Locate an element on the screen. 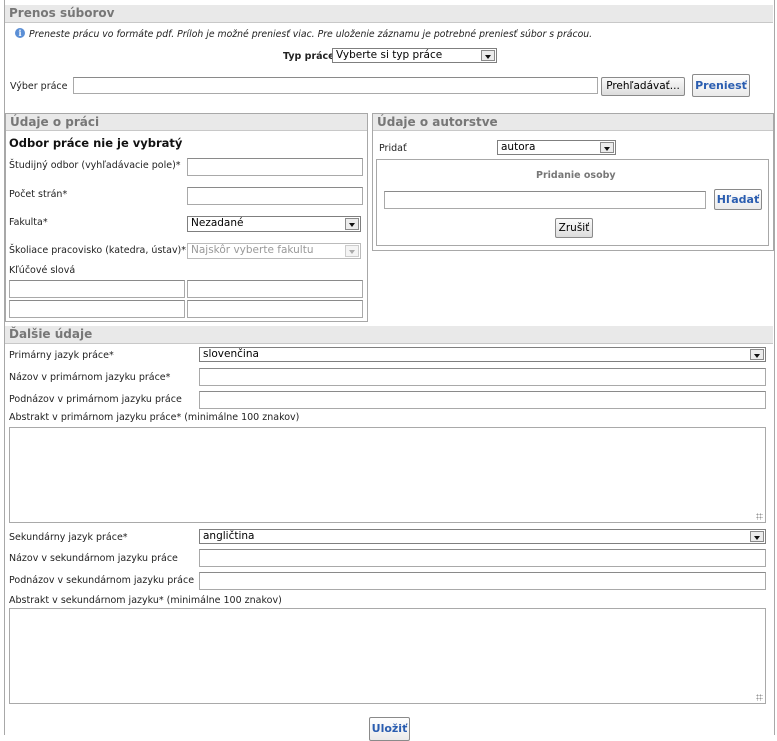 Image resolution: width=777 pixels, height=741 pixels. keywords-label: Kľúčové slová is located at coordinates (42, 270).